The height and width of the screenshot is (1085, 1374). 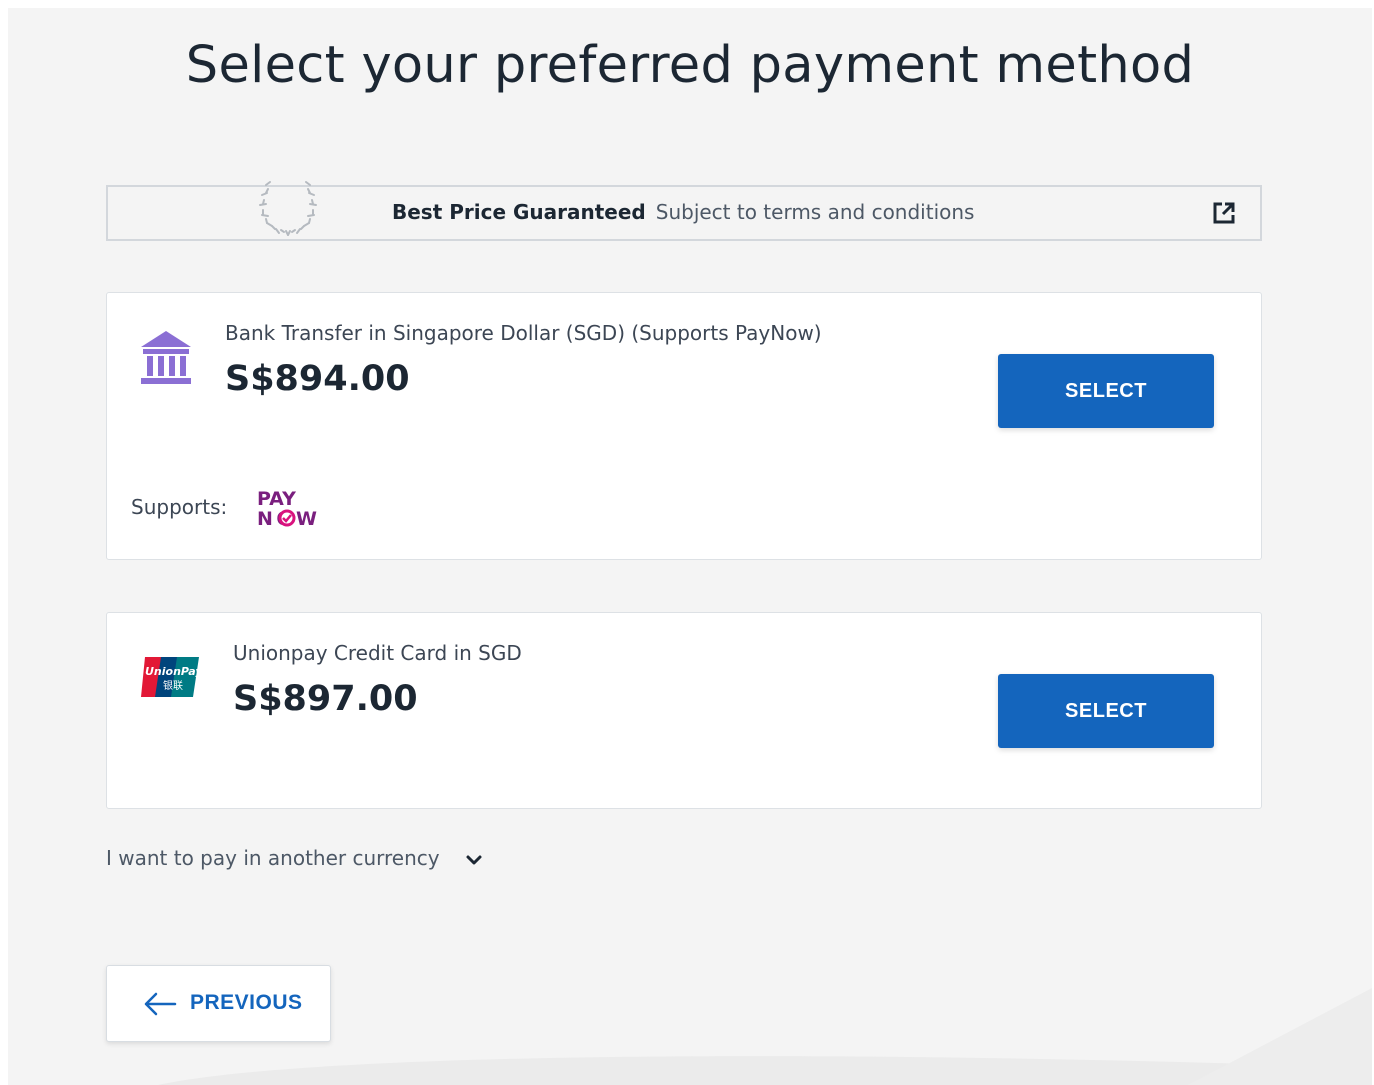 I want to click on banner-subtitle: Subject to terms and conditions, so click(x=815, y=212).